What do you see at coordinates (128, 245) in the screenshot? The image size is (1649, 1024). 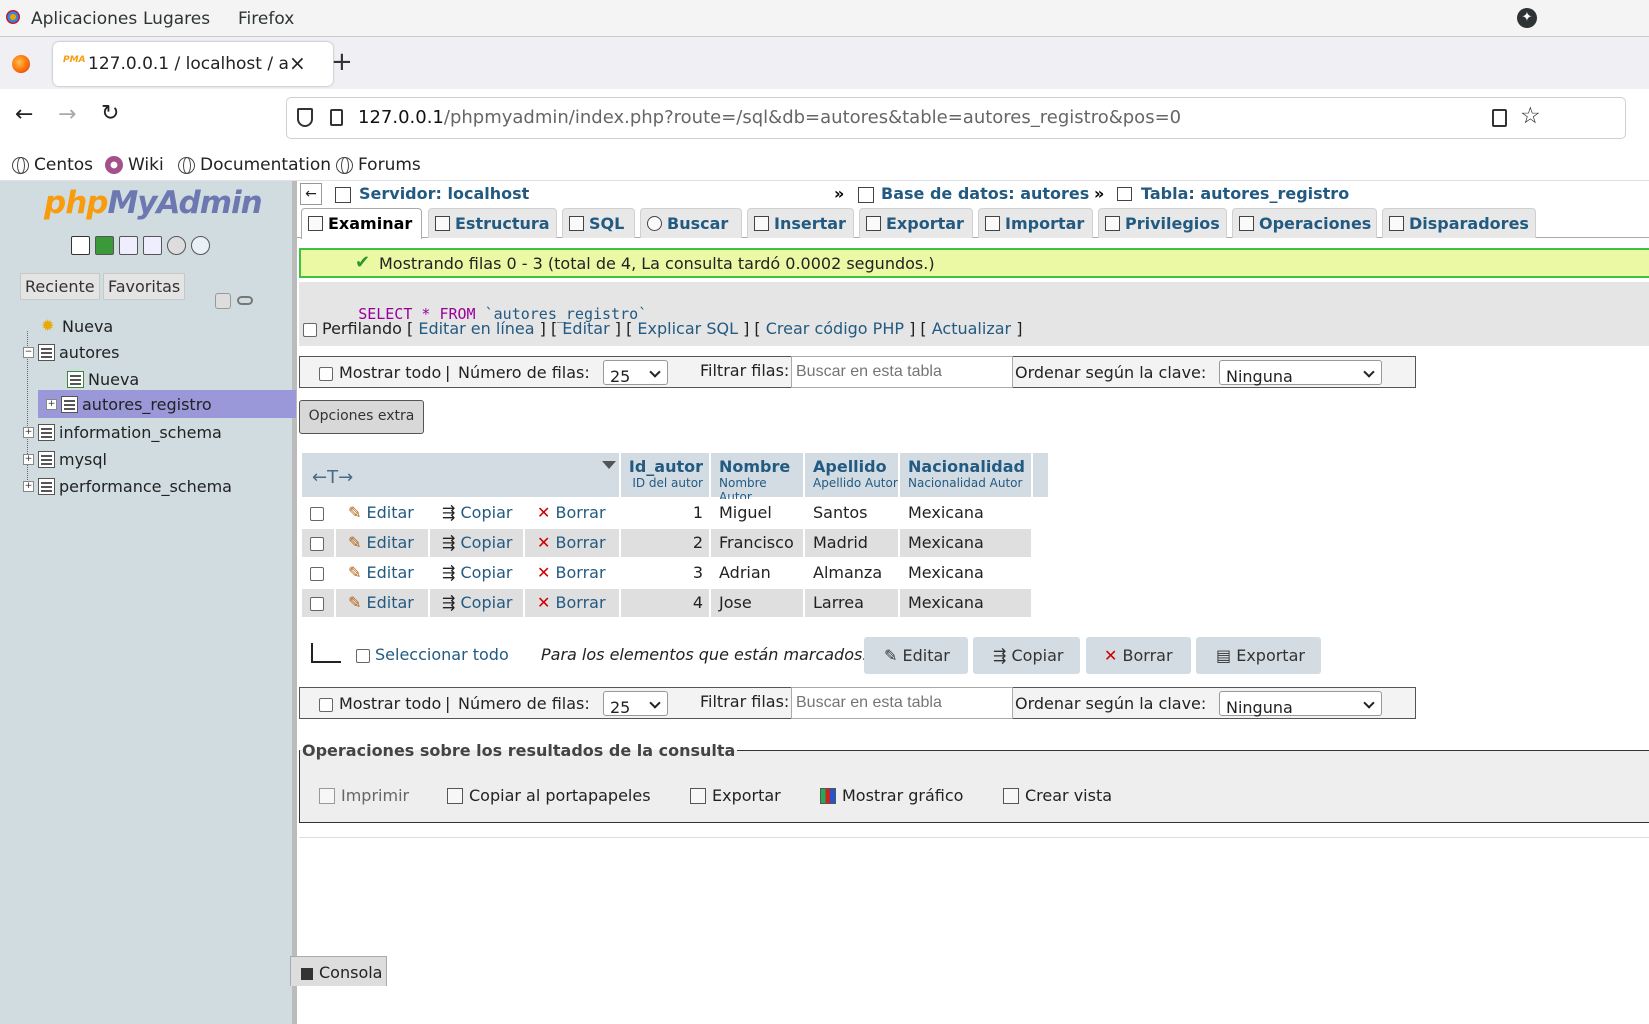 I see `query-window-icon` at bounding box center [128, 245].